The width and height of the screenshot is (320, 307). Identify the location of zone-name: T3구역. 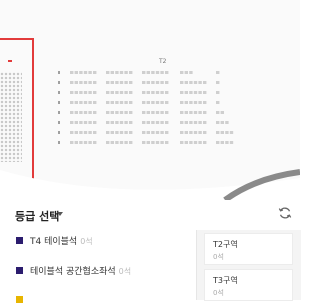
(225, 280).